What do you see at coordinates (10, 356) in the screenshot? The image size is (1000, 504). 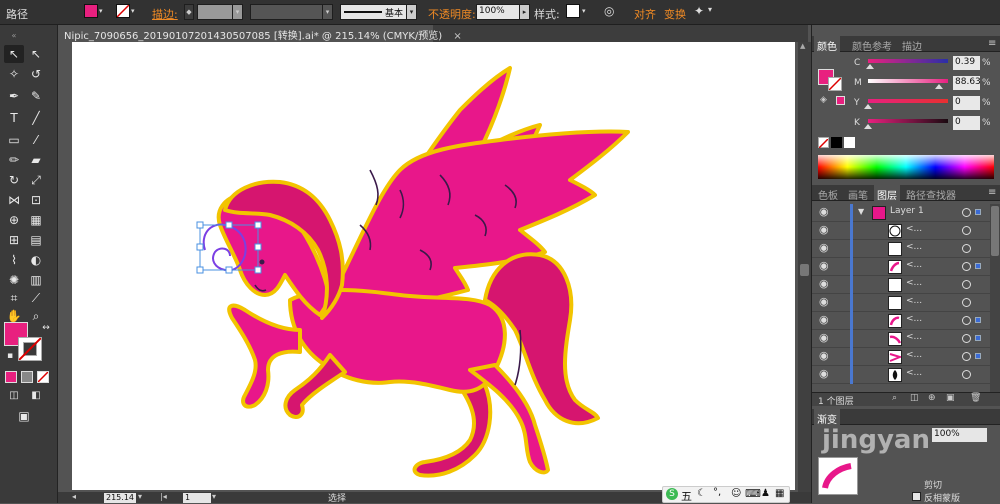 I see `default-fill-stroke-icon: ▪` at bounding box center [10, 356].